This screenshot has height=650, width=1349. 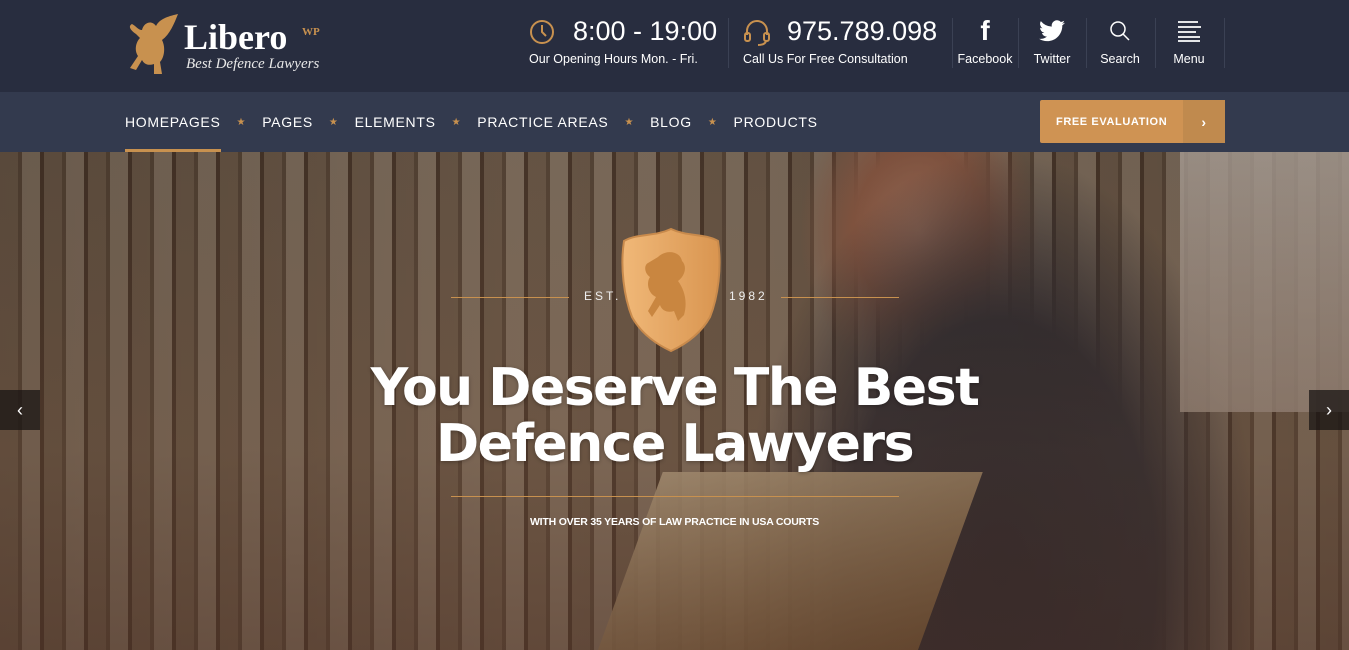 I want to click on brand-tagline: Best Defence Lawyers, so click(x=253, y=64).